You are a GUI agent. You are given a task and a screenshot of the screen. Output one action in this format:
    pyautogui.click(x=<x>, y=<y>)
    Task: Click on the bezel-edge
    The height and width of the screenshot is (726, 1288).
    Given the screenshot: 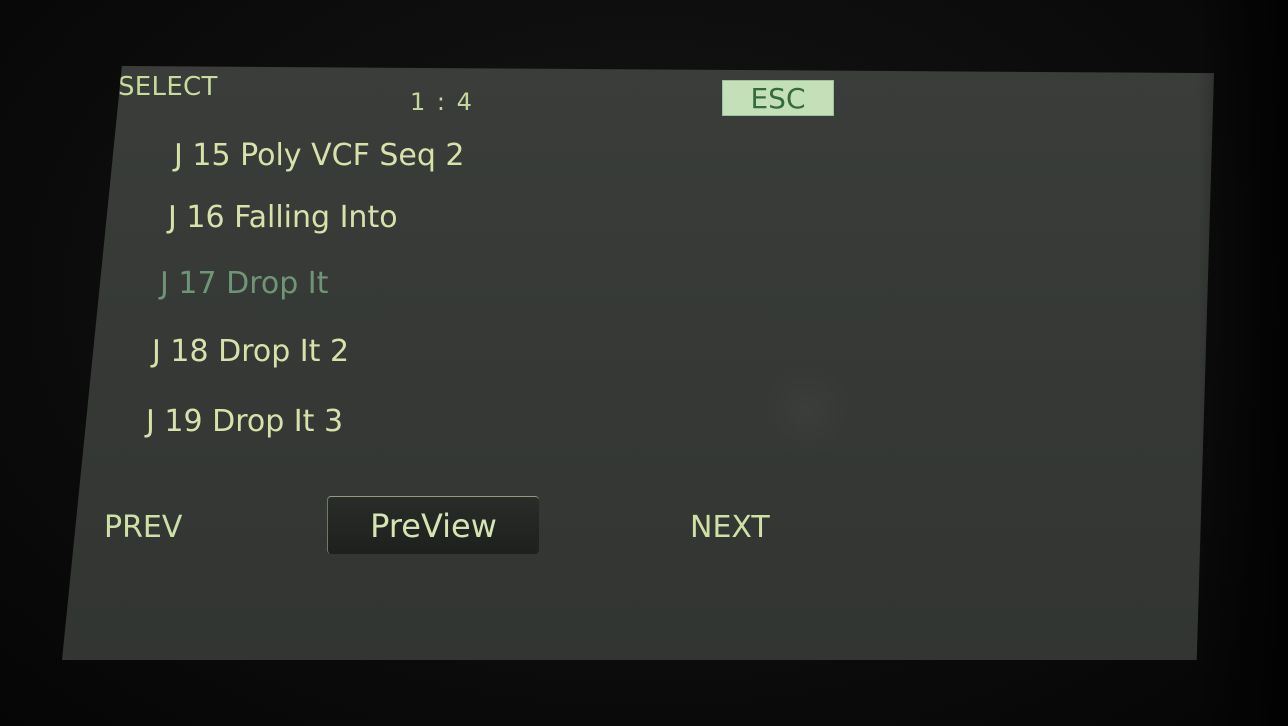 What is the action you would take?
    pyautogui.click(x=1243, y=363)
    